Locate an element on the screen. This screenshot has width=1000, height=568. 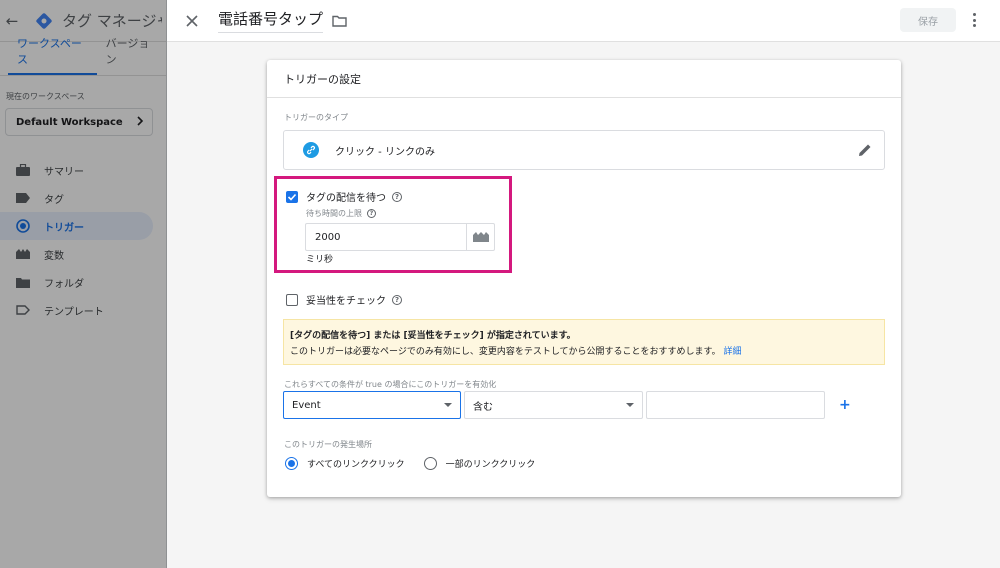
max-wait-label: 待ち時間の上限 is located at coordinates (334, 213).